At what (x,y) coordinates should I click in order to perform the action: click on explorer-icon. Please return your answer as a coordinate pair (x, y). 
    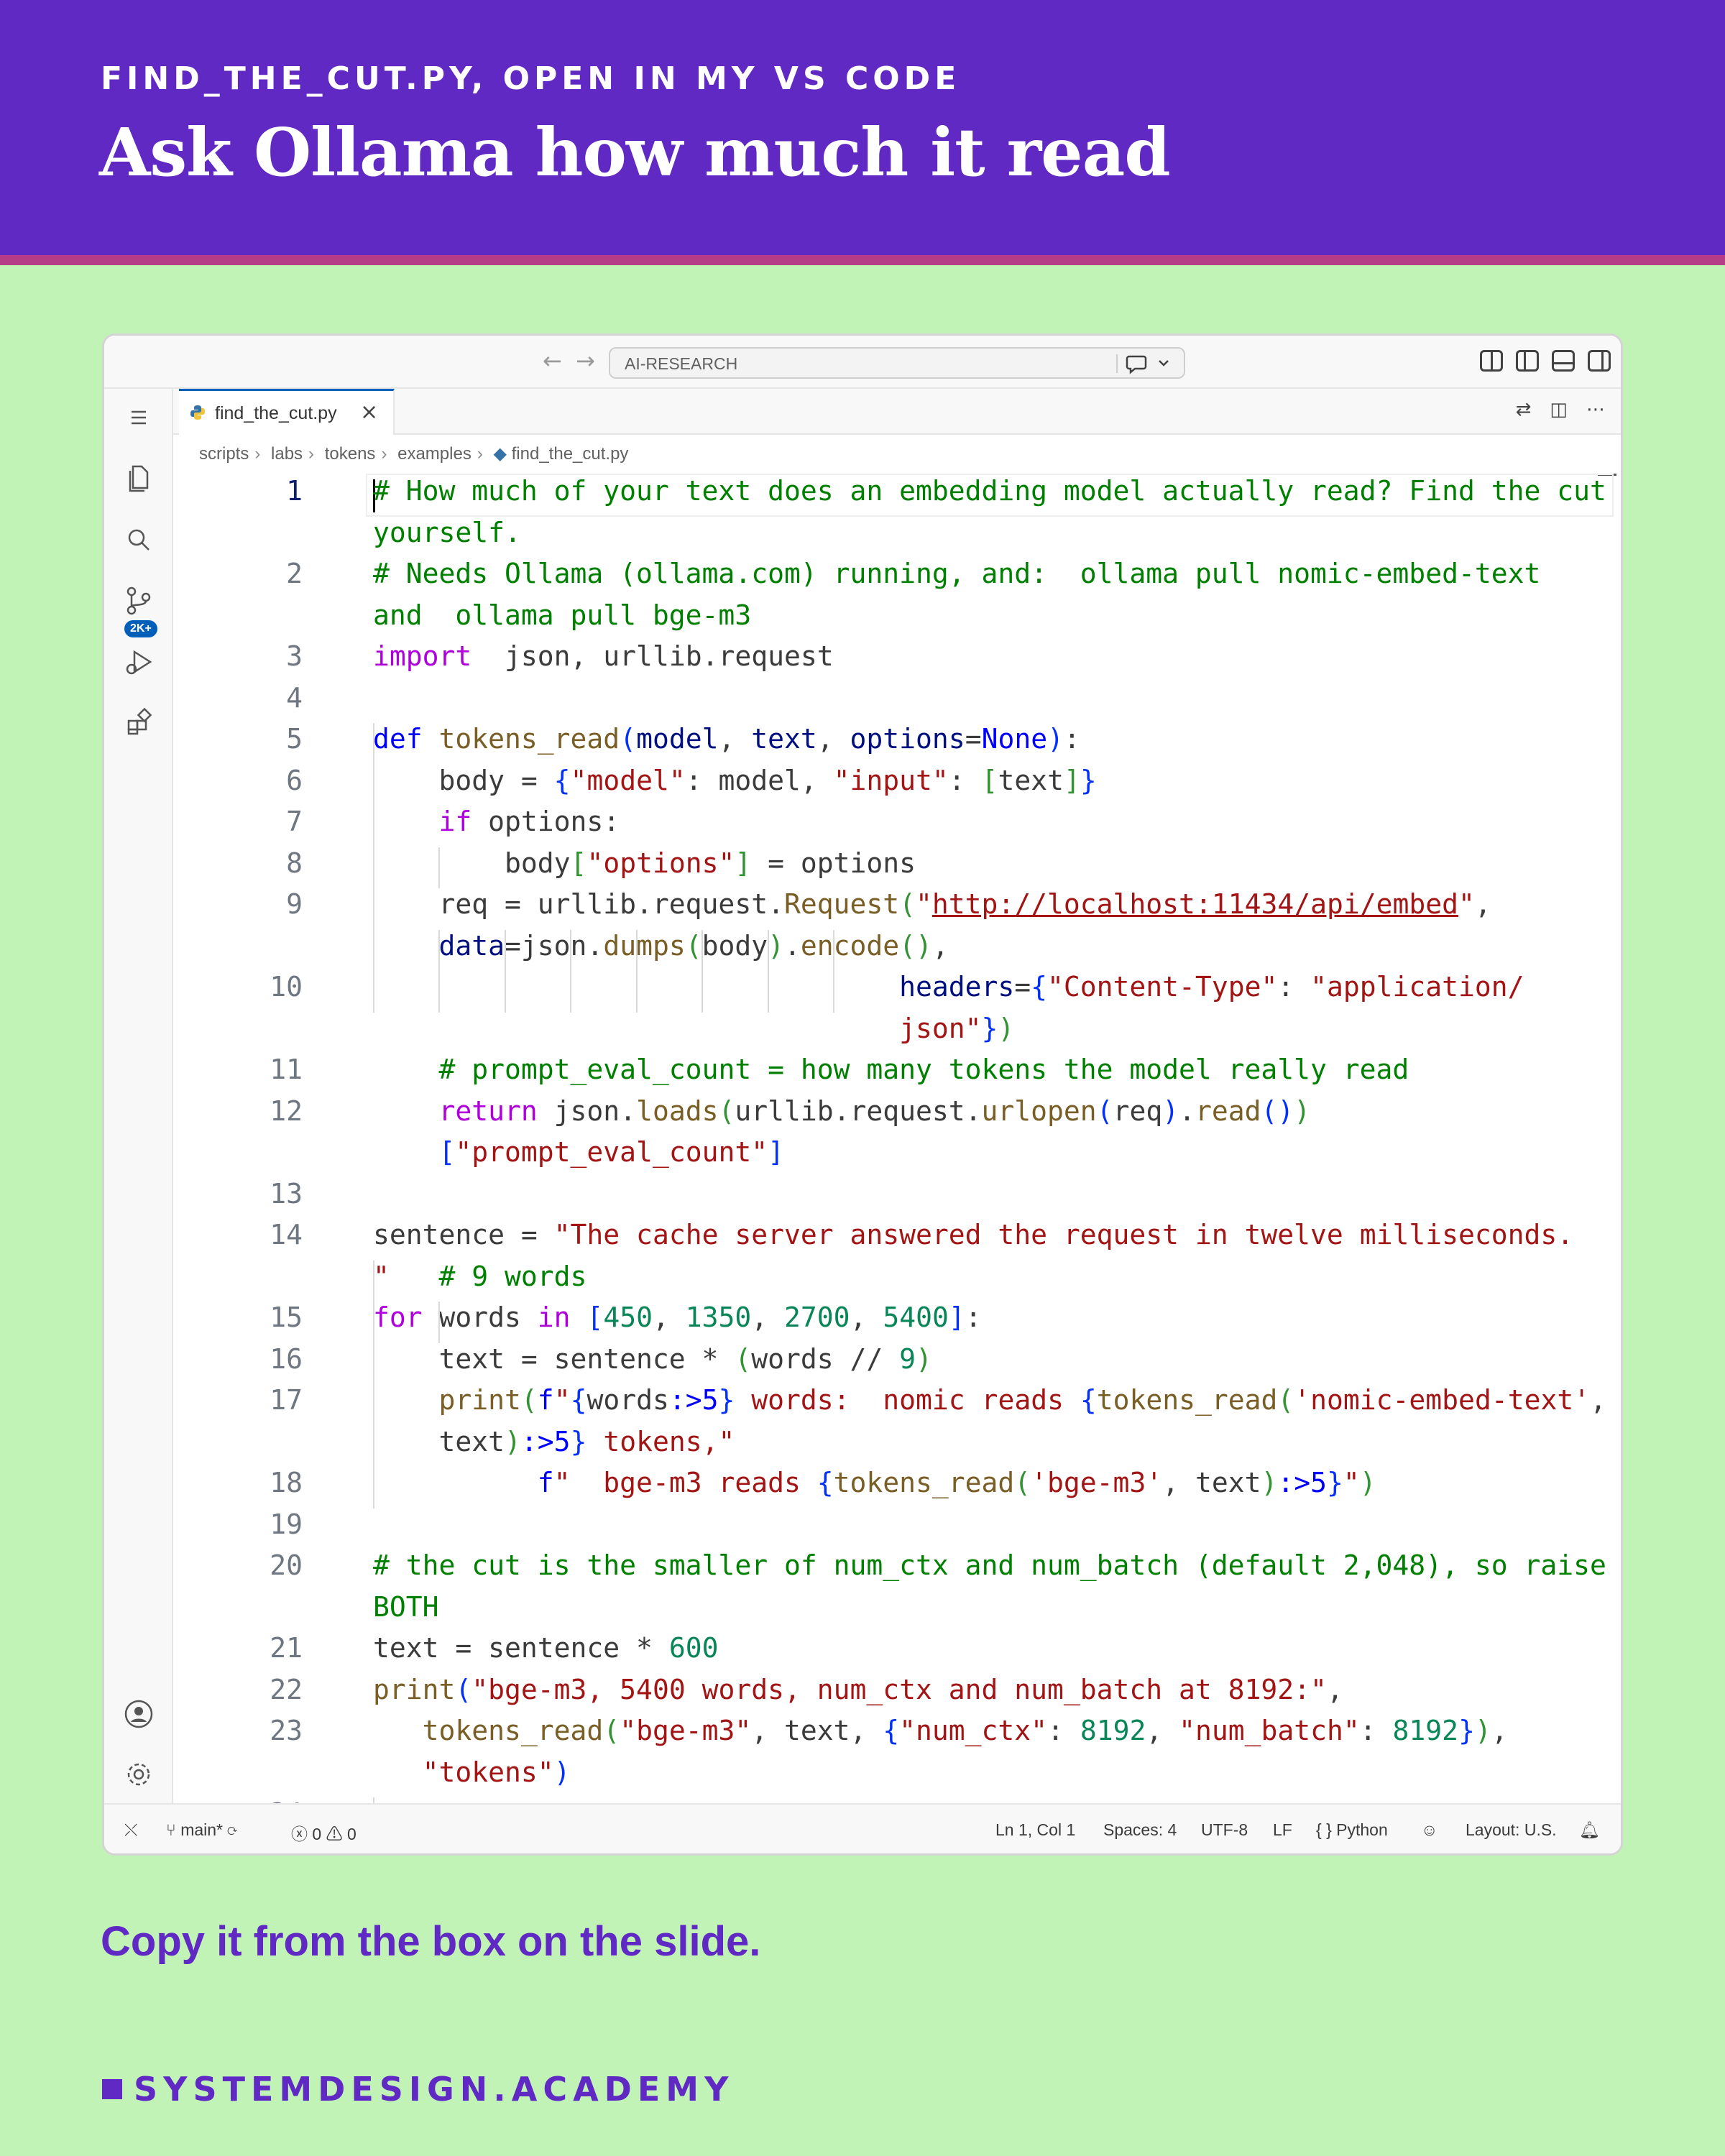
    Looking at the image, I should click on (138, 478).